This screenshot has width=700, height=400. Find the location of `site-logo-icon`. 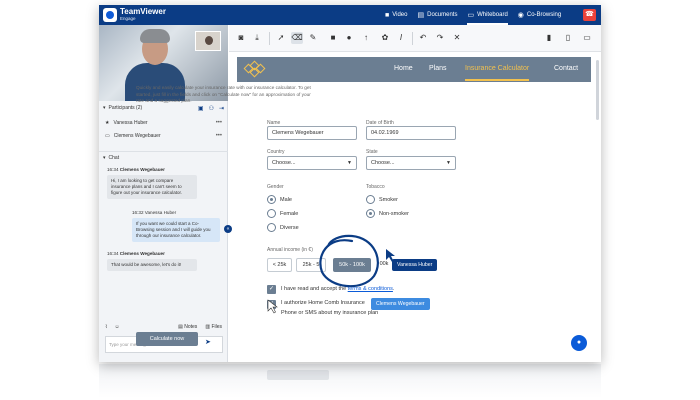

site-logo-icon is located at coordinates (254, 69).